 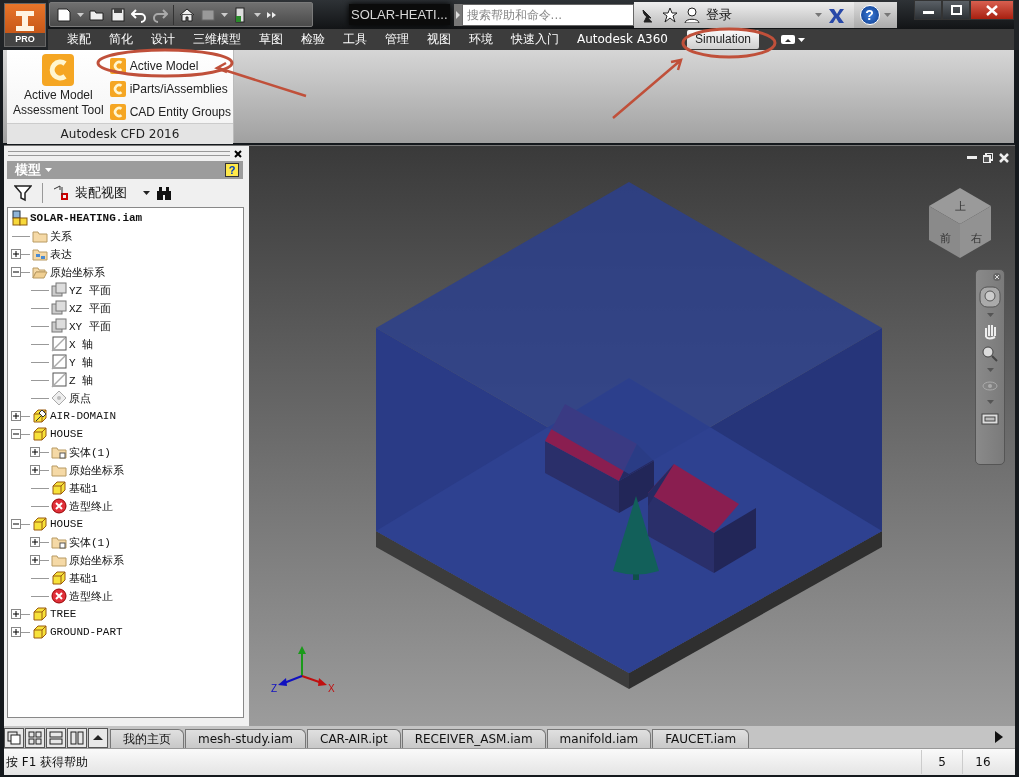 What do you see at coordinates (928, 10) in the screenshot?
I see `minimize-button` at bounding box center [928, 10].